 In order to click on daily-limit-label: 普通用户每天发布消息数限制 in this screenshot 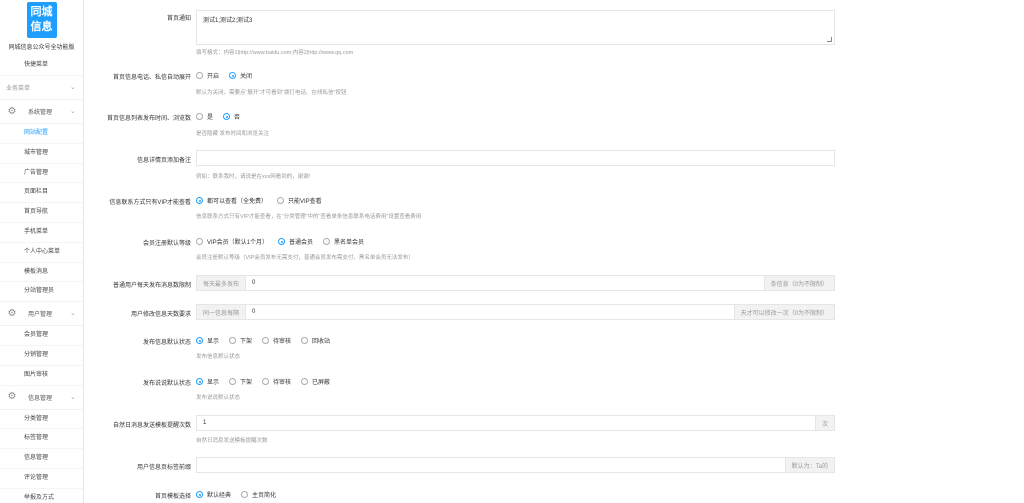, I will do `click(151, 286)`.